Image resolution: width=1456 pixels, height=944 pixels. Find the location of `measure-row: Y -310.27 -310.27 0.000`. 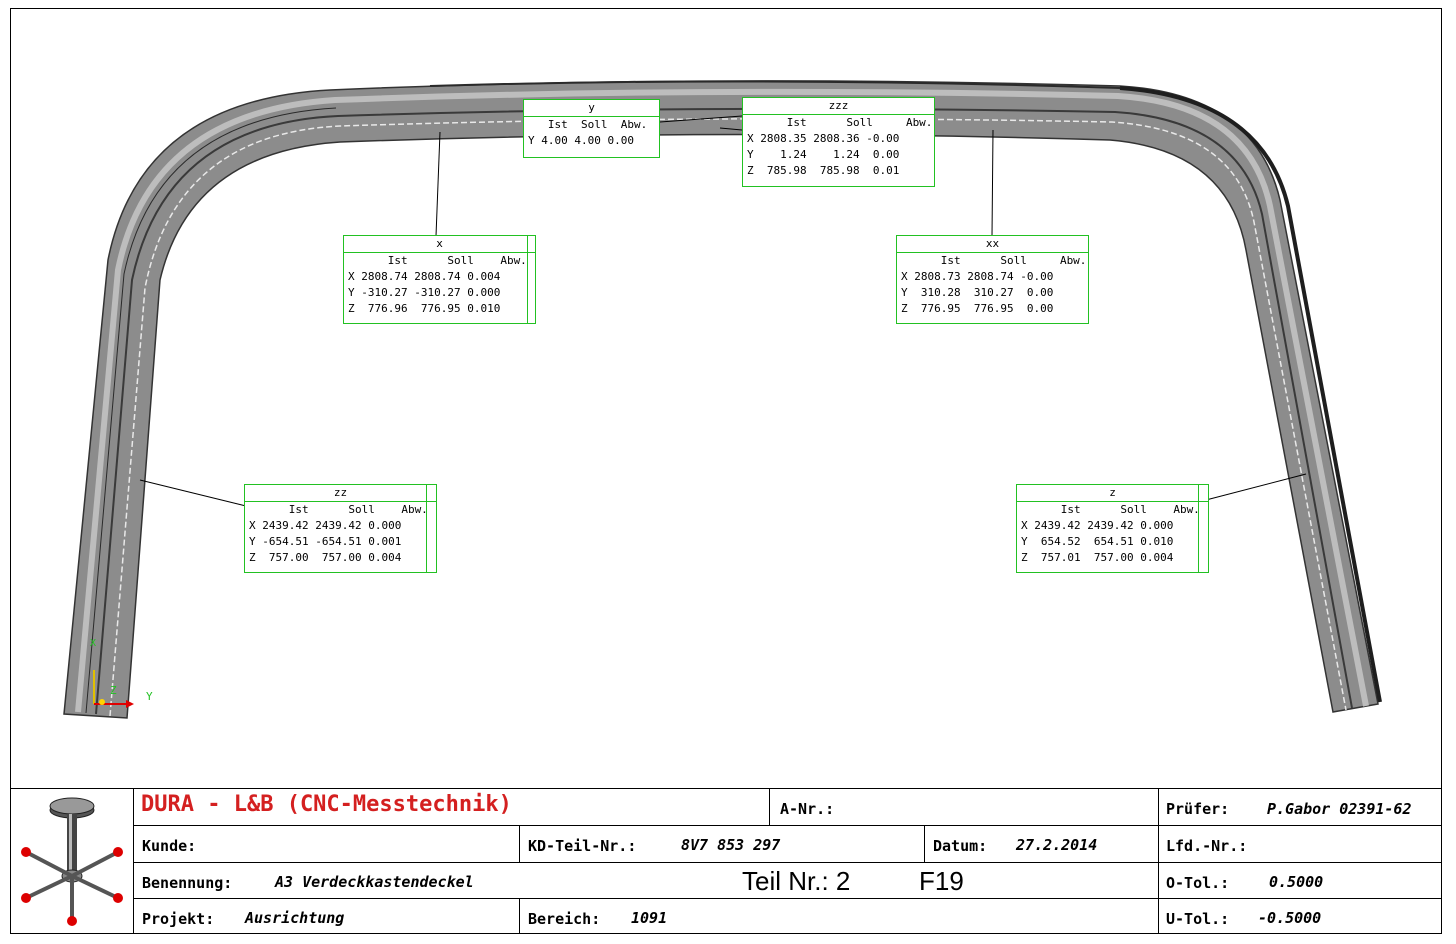

measure-row: Y -310.27 -310.27 0.000 is located at coordinates (424, 292).